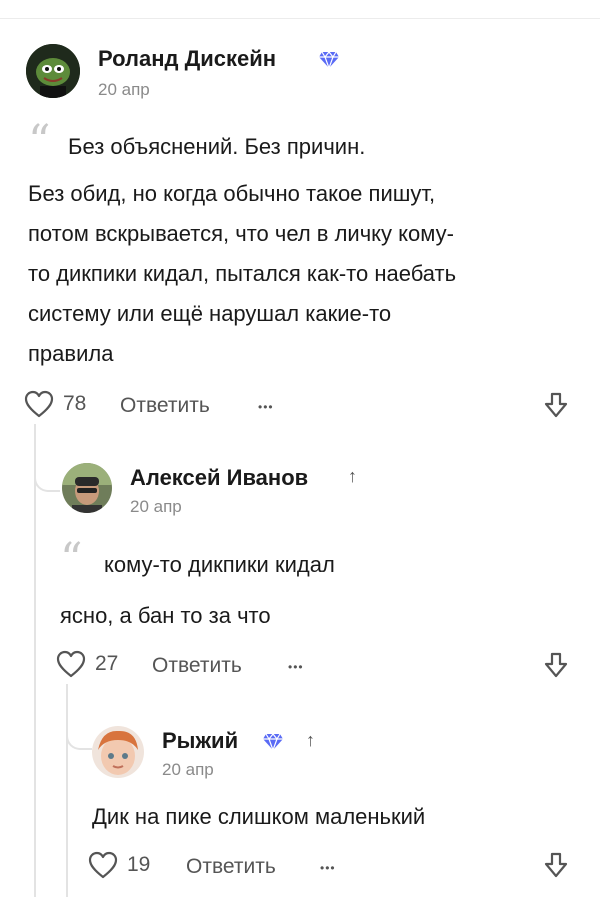  I want to click on comment-text: ясно, а бан то за что, so click(165, 615).